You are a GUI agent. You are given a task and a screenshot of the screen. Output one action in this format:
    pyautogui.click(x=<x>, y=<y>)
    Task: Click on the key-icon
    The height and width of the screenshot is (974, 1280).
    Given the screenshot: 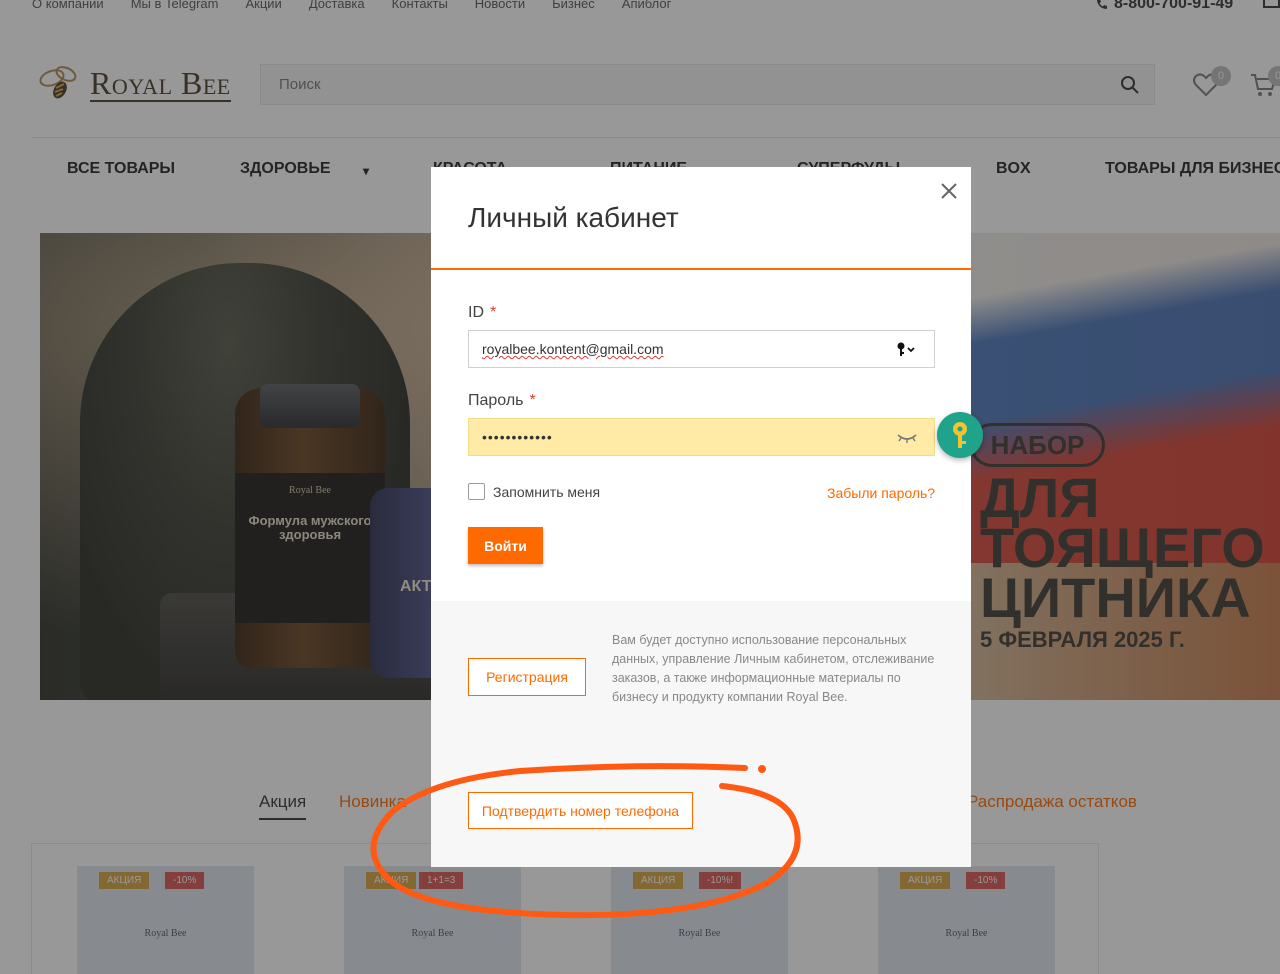 What is the action you would take?
    pyautogui.click(x=907, y=349)
    